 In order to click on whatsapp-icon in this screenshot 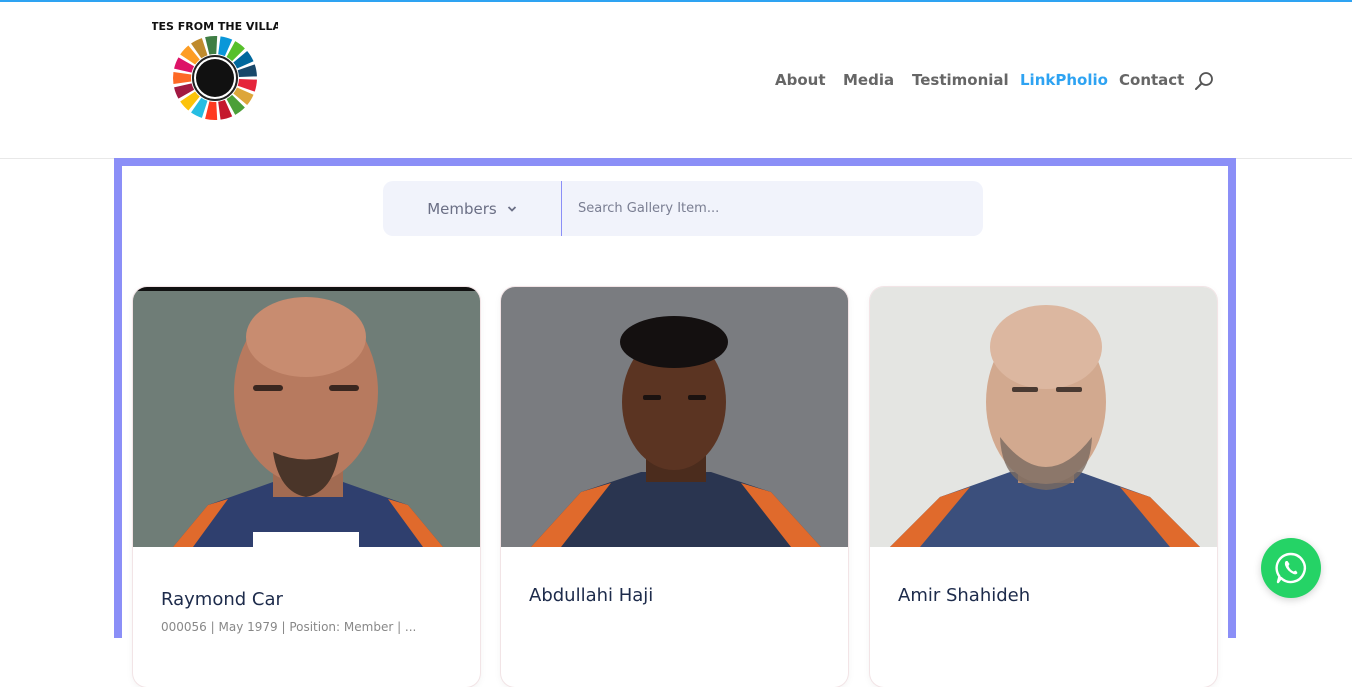, I will do `click(1290, 568)`.